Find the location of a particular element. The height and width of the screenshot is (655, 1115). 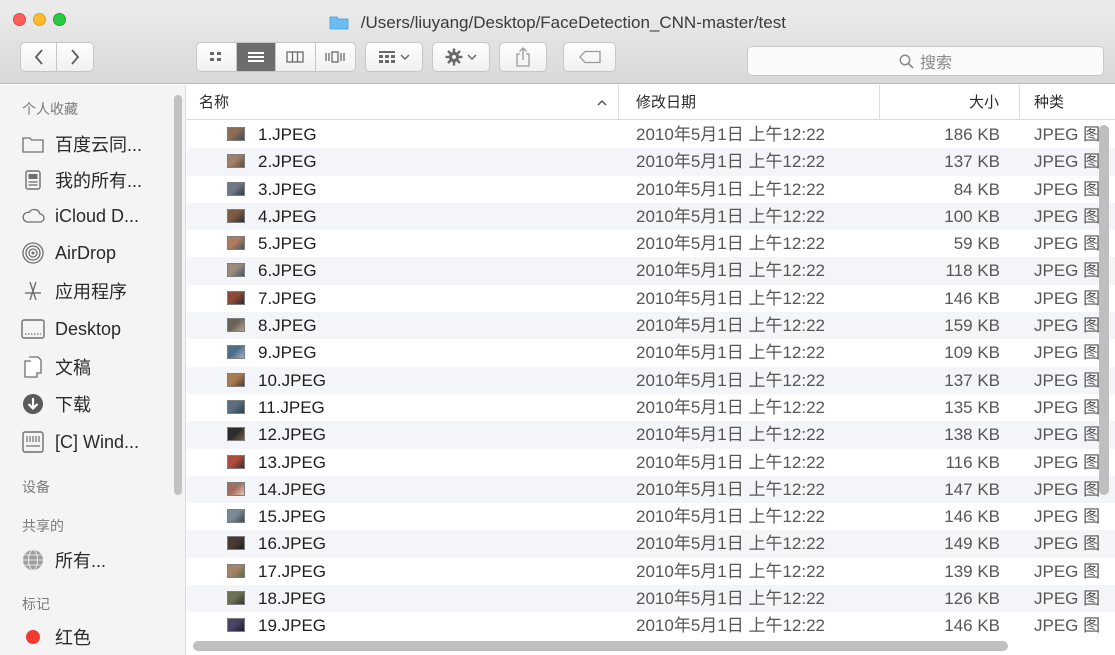

table-row: 5.JPEG 2010年5月1日 上午12:22 59 KB JPEG 图 is located at coordinates (651, 243).